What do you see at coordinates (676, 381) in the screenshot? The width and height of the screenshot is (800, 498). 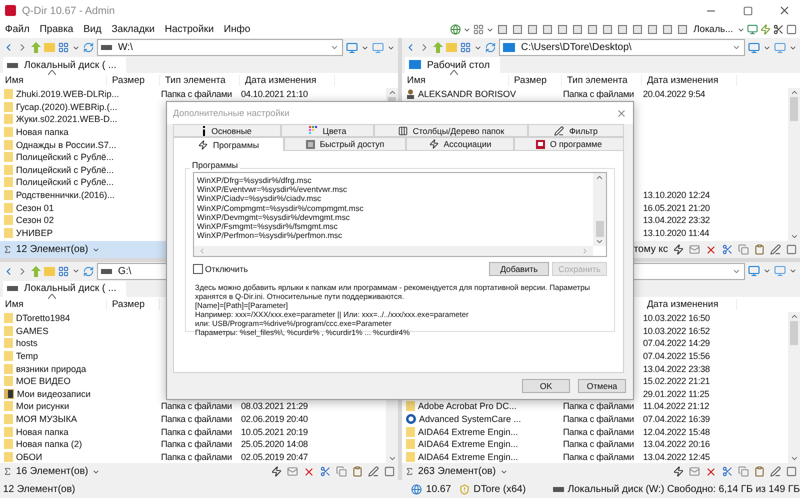 I see `file-date: 15.02.2022 21:21` at bounding box center [676, 381].